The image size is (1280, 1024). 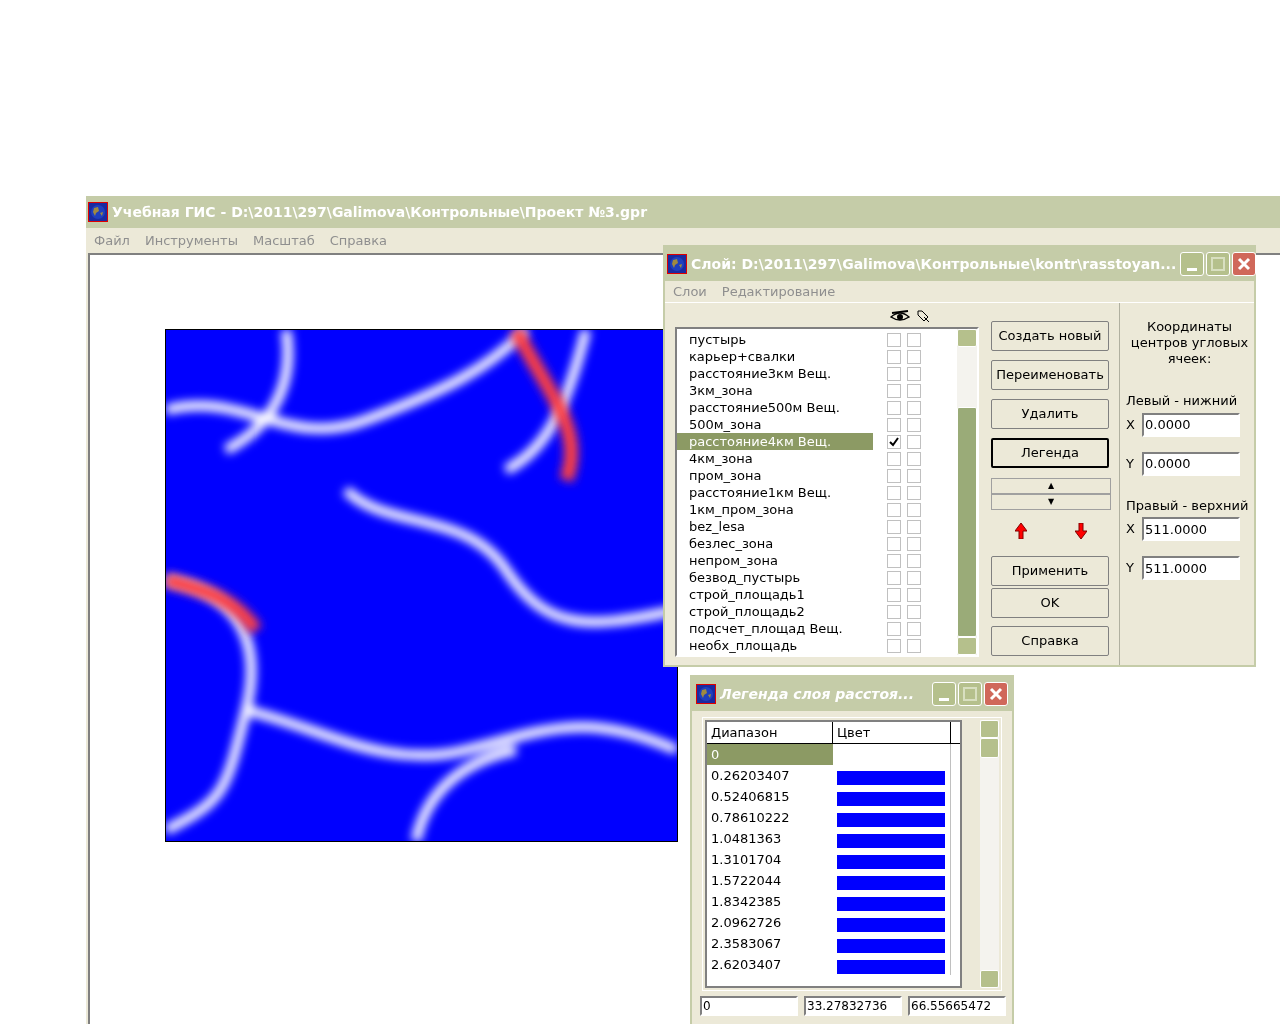 What do you see at coordinates (770, 922) in the screenshot?
I see `range-cell: 2.0962726` at bounding box center [770, 922].